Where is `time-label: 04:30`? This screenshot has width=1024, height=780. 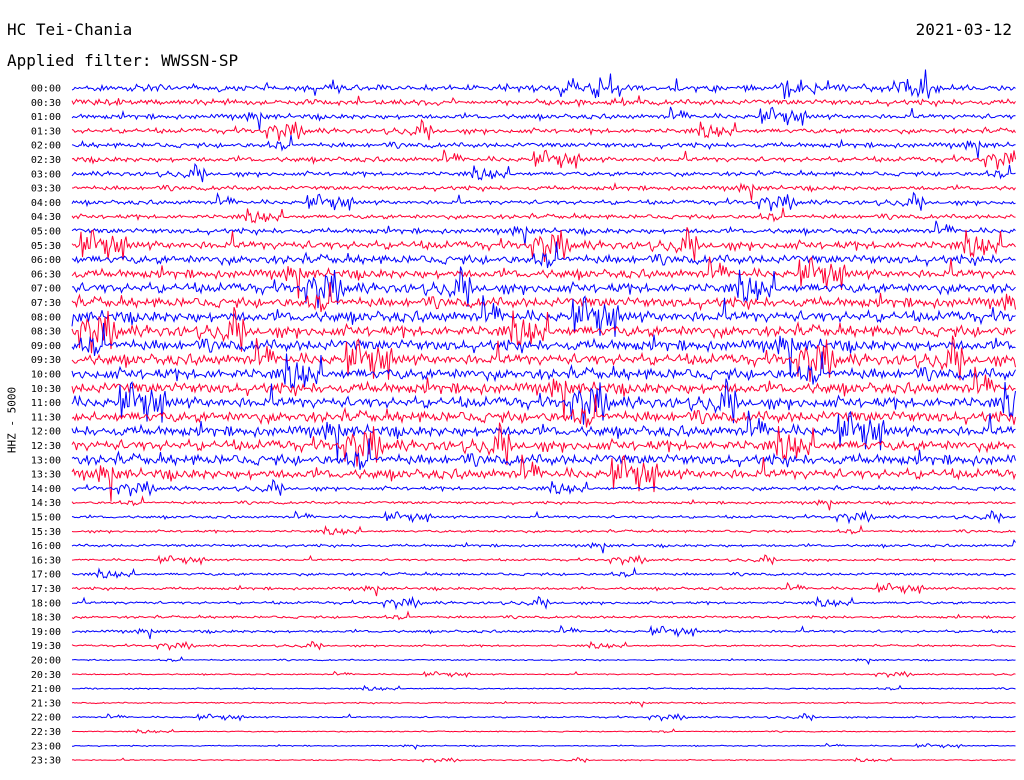 time-label: 04:30 is located at coordinates (46, 217).